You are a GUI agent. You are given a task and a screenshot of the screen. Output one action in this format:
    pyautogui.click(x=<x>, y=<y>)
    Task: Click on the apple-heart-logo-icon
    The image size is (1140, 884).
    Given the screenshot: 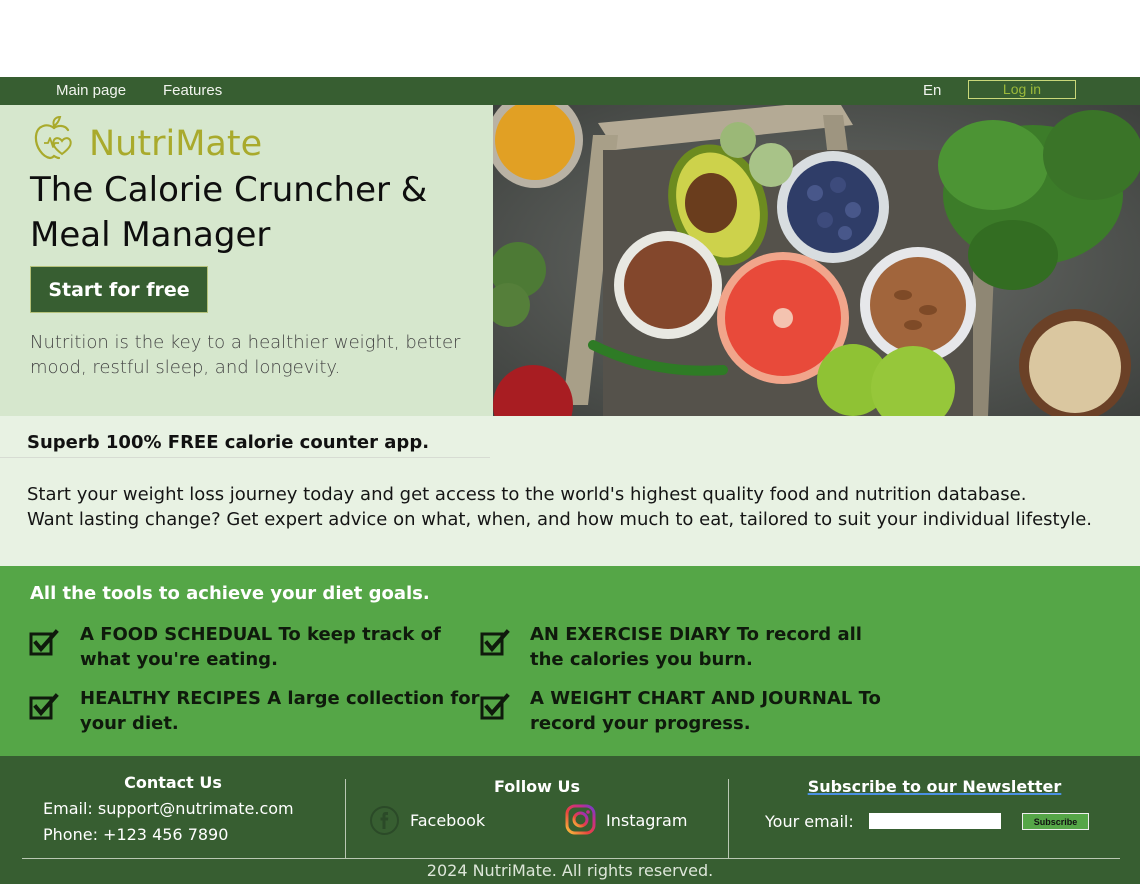 What is the action you would take?
    pyautogui.click(x=53, y=138)
    